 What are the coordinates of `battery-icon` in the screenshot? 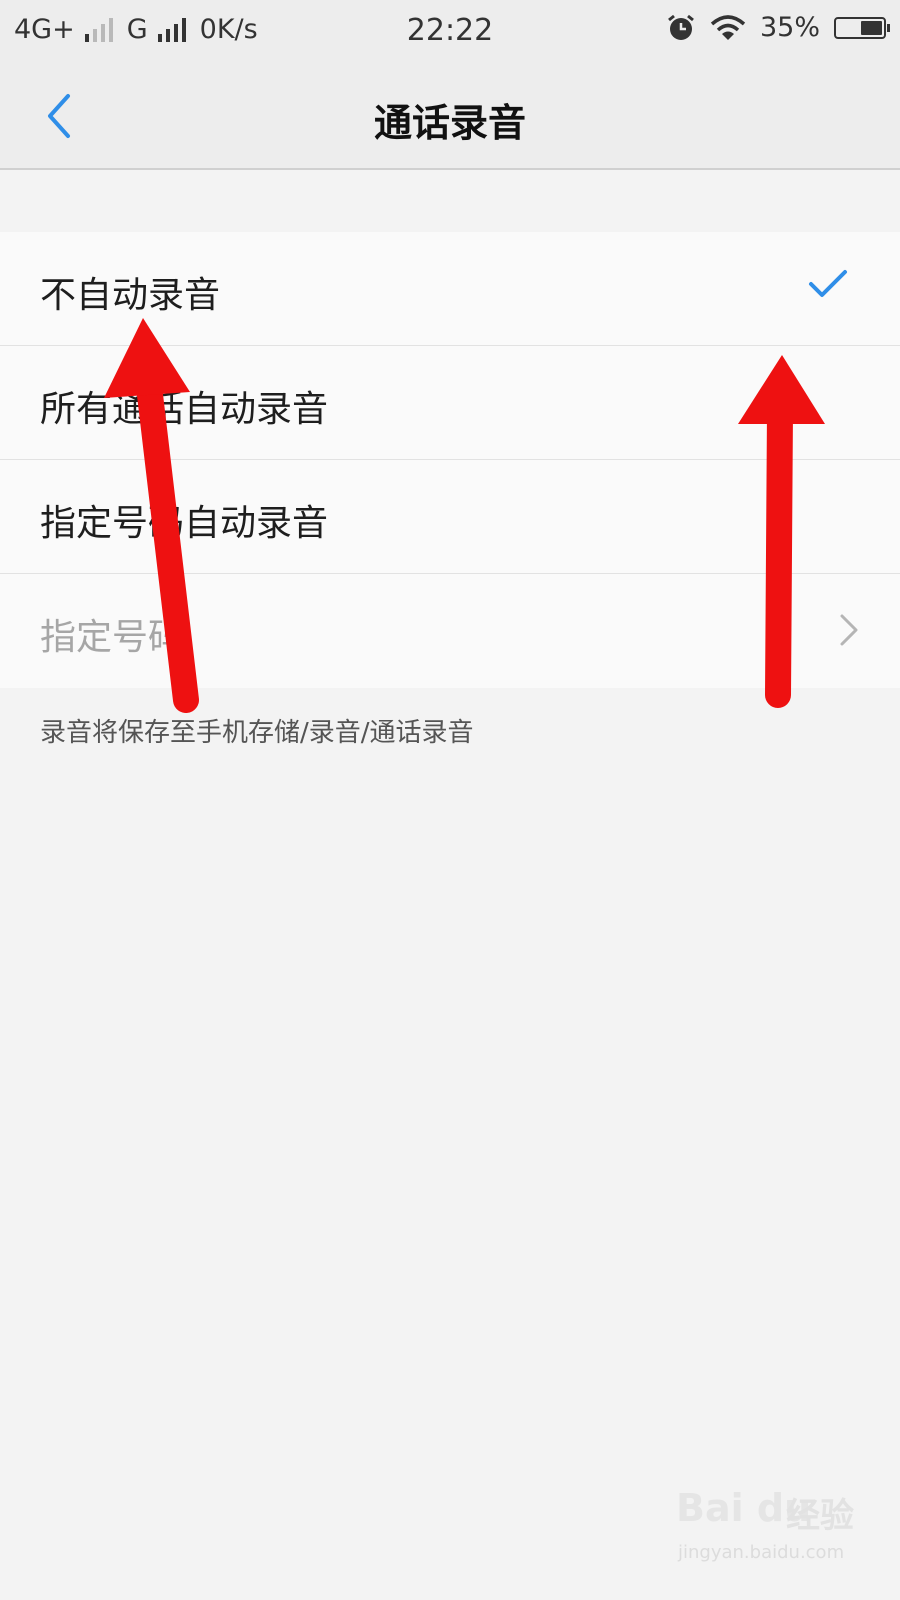 It's located at (862, 27).